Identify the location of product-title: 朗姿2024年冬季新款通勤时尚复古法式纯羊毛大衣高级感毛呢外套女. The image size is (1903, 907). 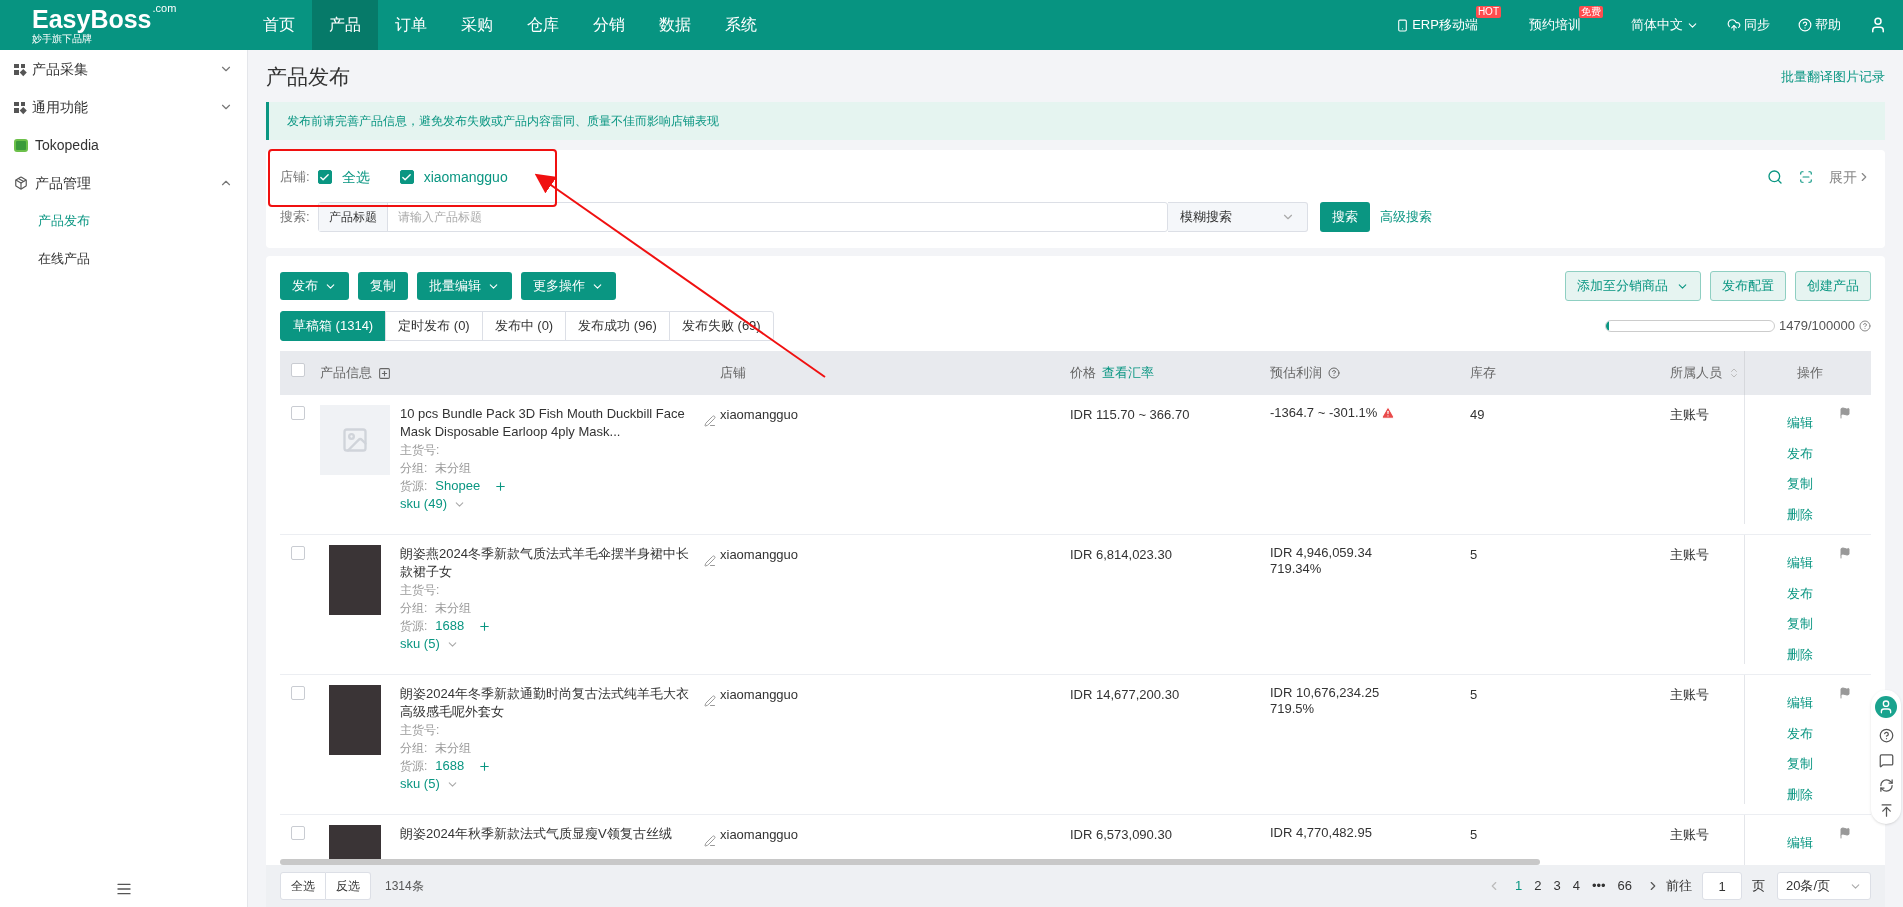
(549, 703).